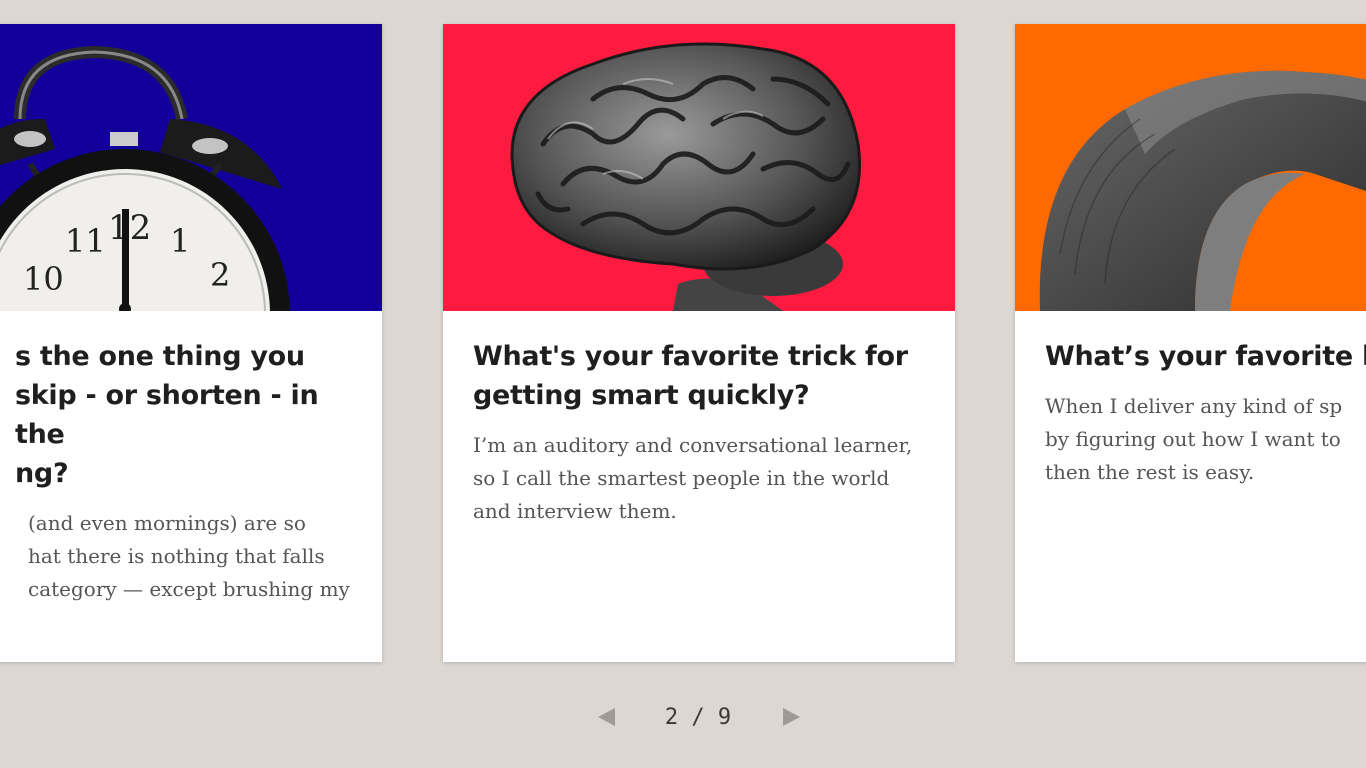 The width and height of the screenshot is (1366, 768). I want to click on triangle-right-icon, so click(791, 717).